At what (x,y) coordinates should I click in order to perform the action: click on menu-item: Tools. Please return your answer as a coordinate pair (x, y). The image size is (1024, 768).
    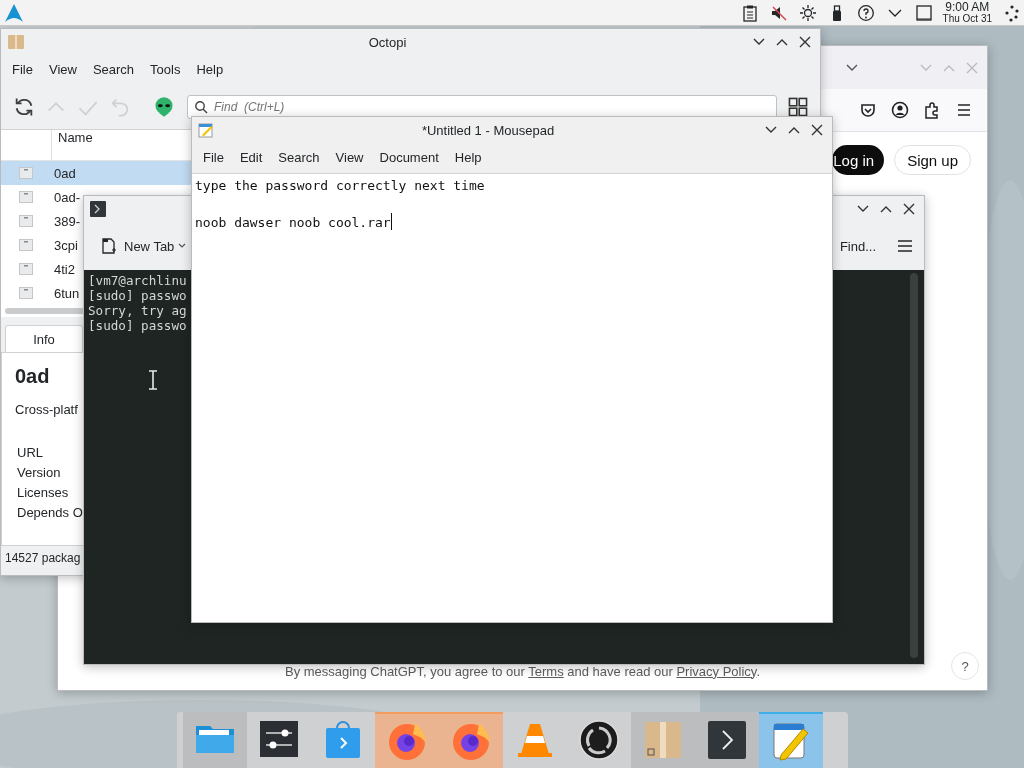
    Looking at the image, I should click on (165, 70).